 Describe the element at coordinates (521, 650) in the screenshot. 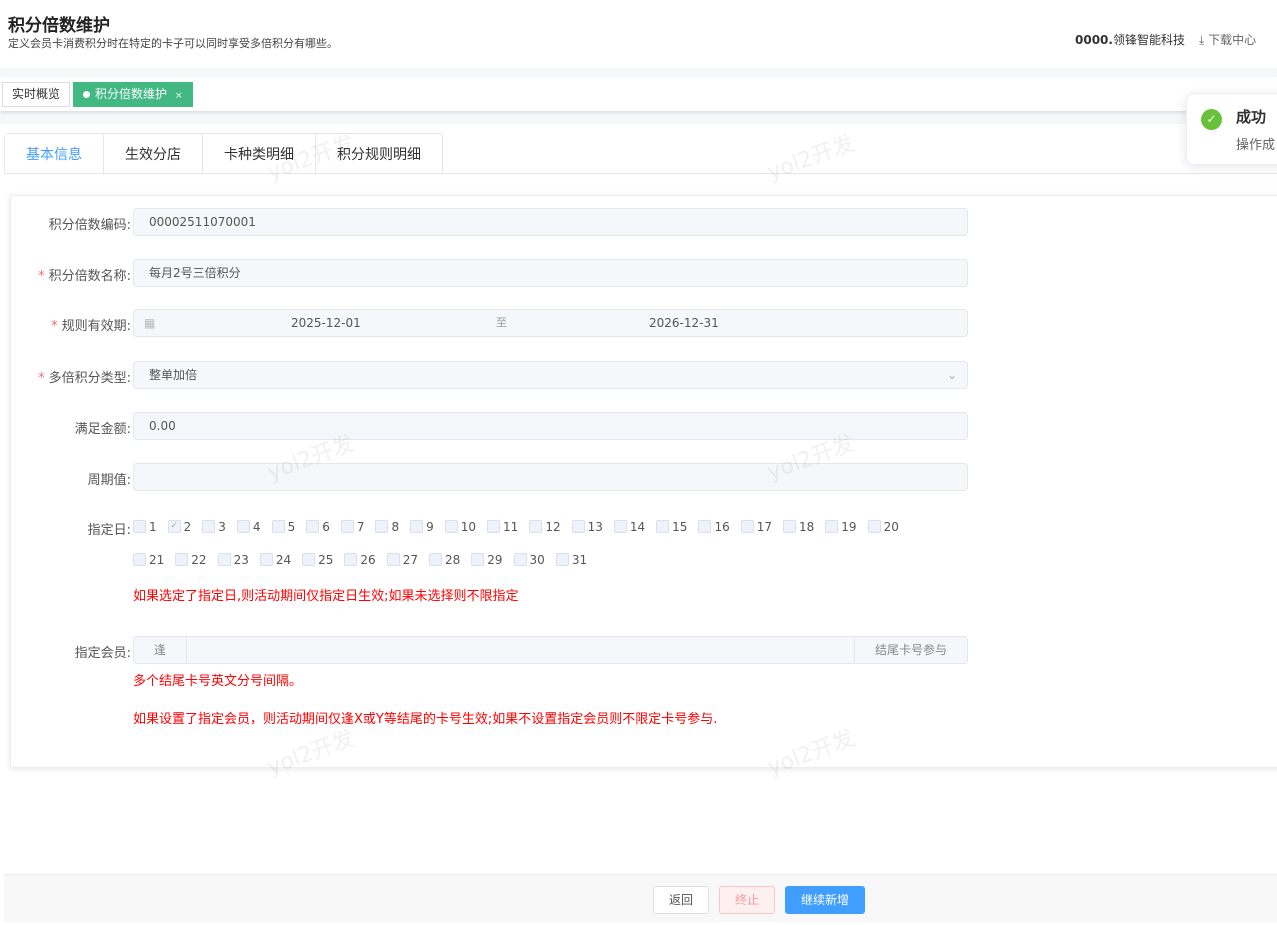

I see `member-input` at that location.